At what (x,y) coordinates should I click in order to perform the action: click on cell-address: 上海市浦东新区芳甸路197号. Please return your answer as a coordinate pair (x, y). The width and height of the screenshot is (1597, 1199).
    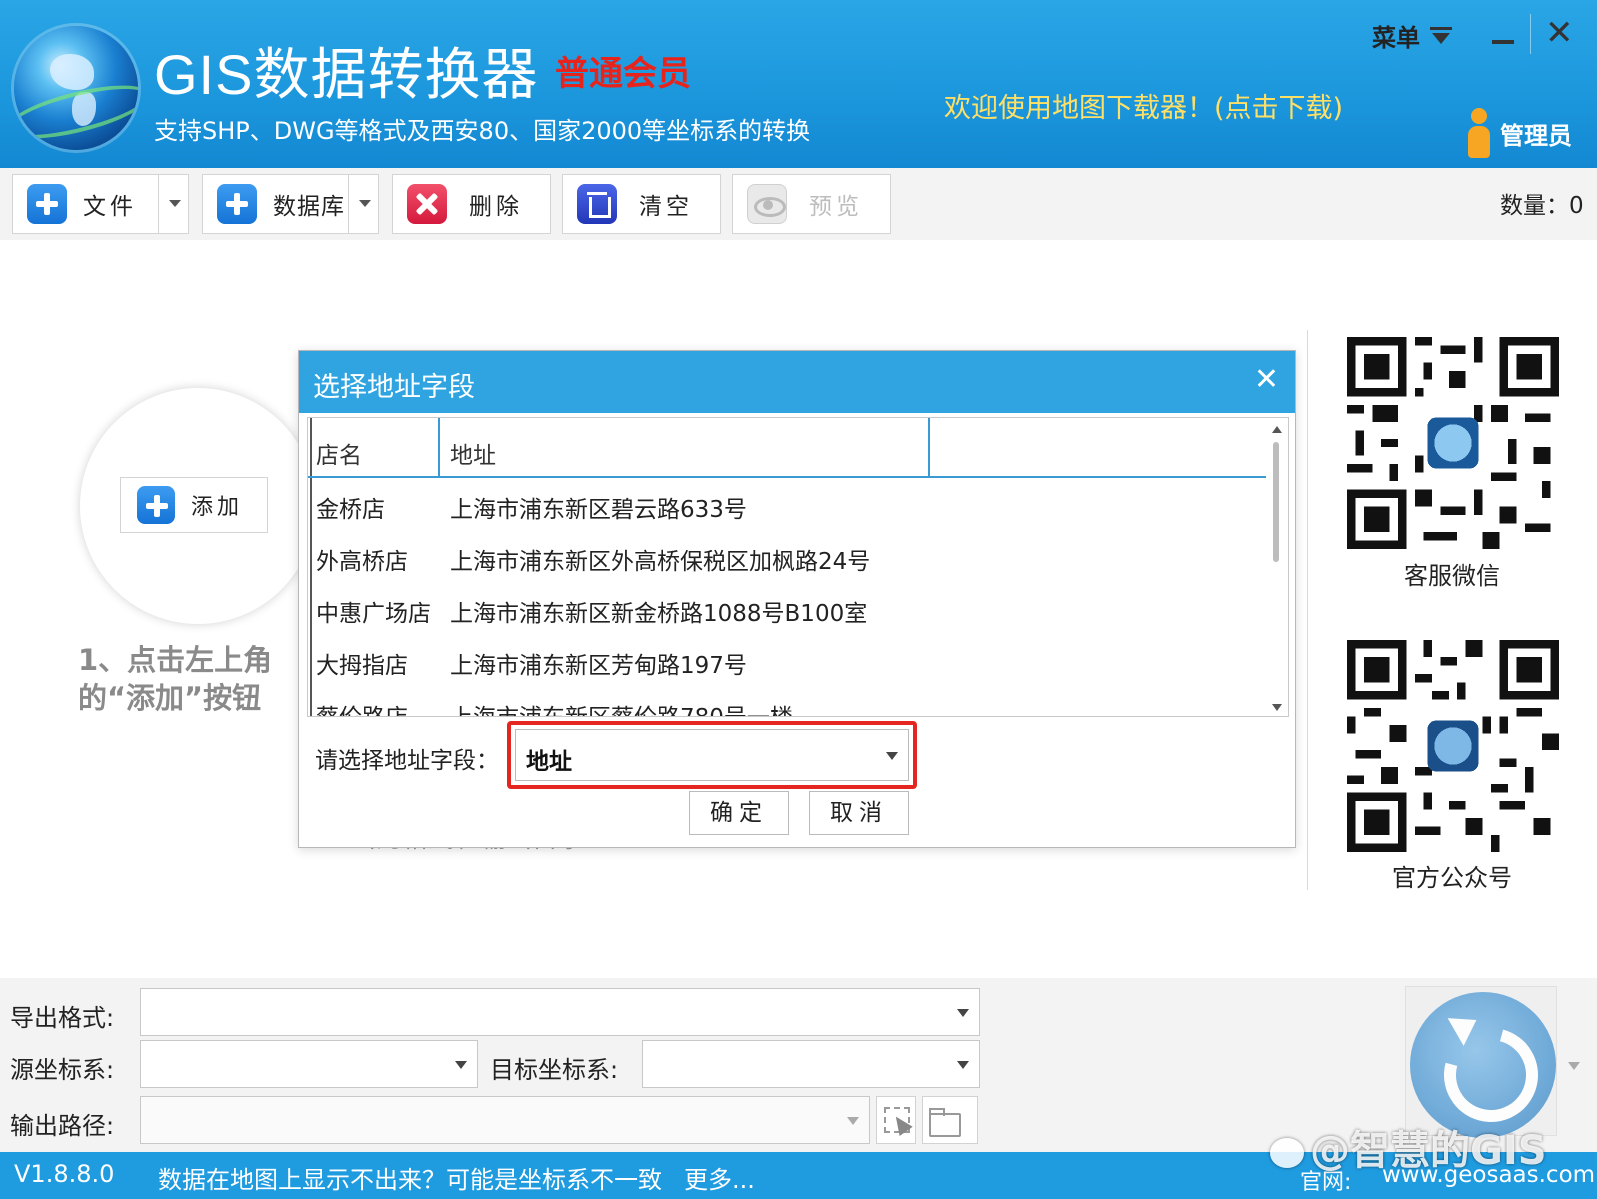
    Looking at the image, I should click on (598, 666).